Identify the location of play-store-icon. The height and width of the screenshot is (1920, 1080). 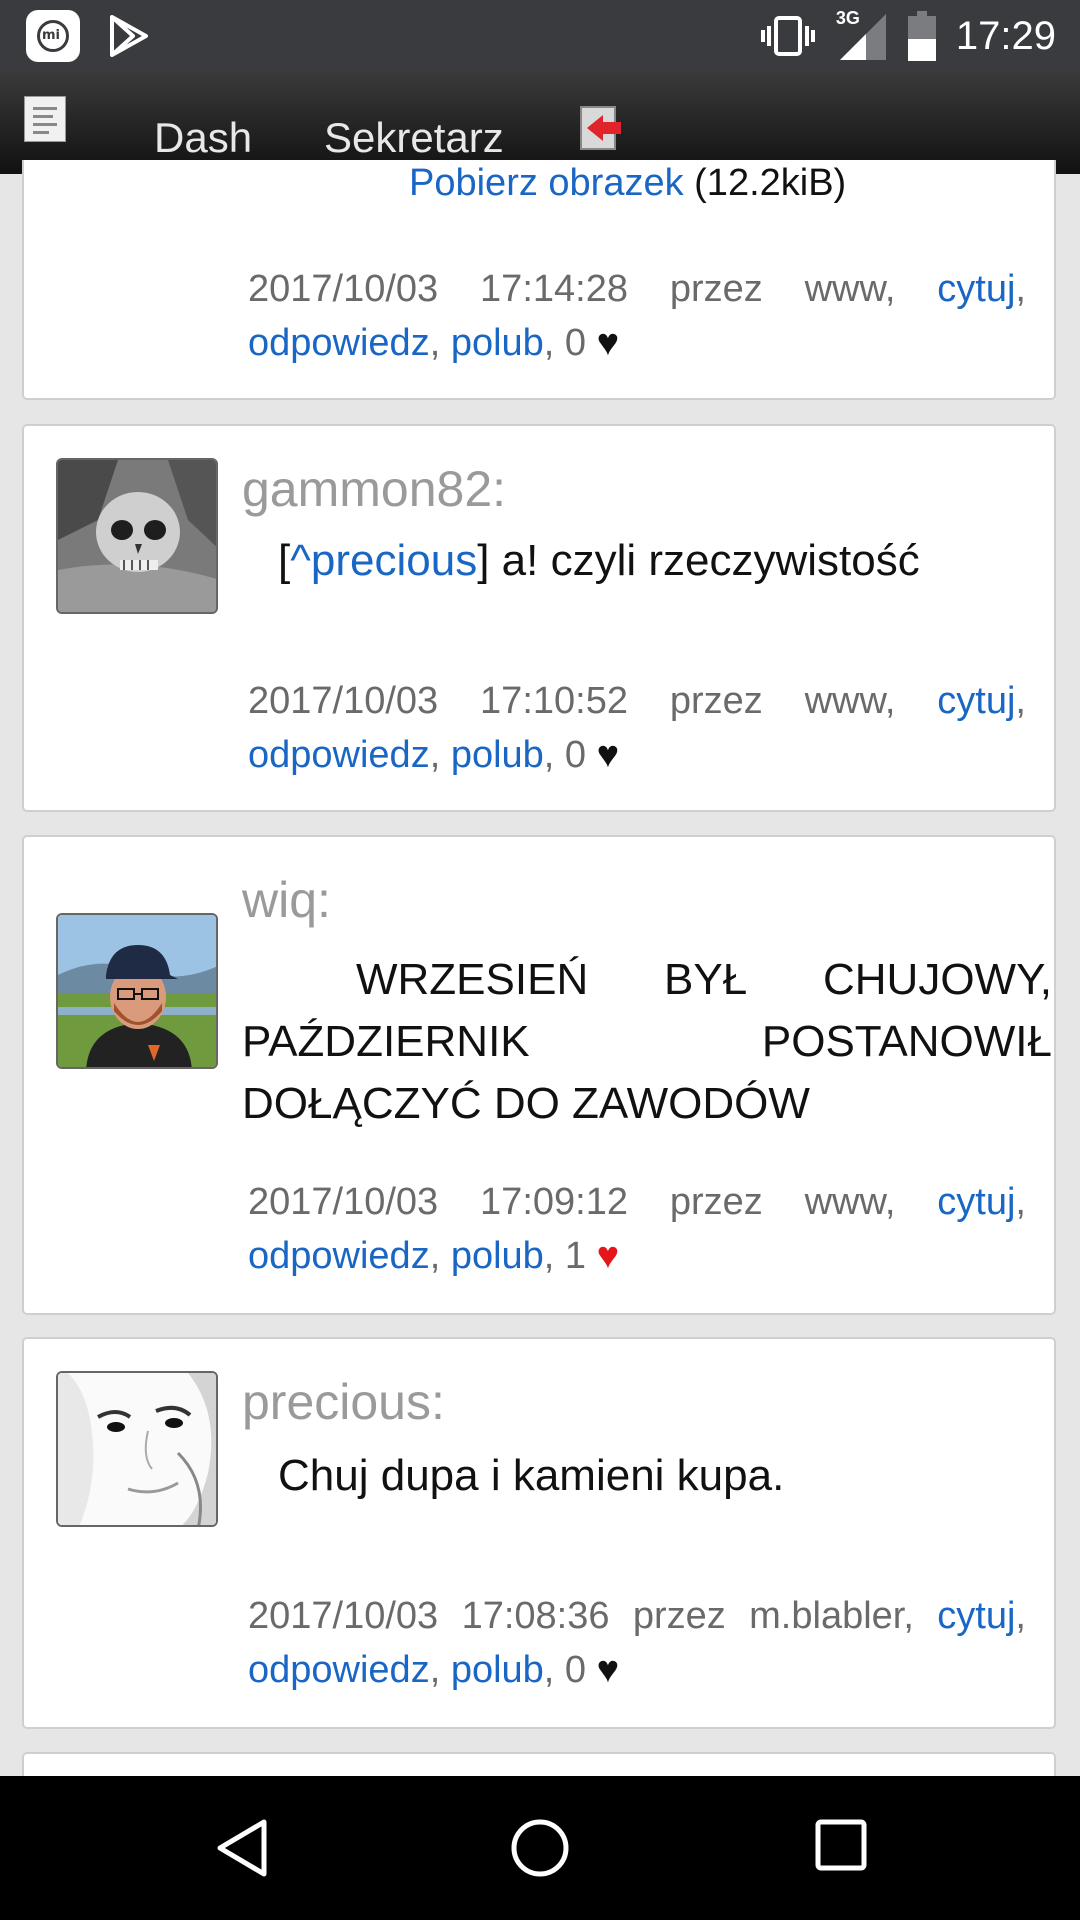
(129, 36).